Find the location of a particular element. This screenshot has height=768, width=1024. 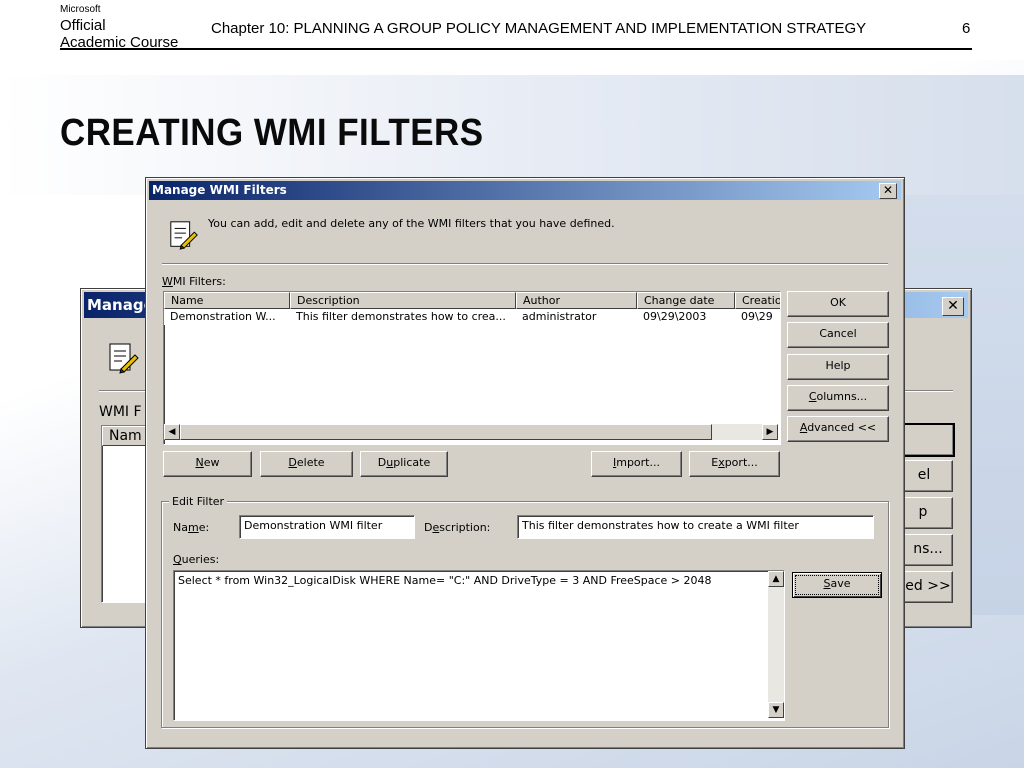

scroll-down-button: ▼ is located at coordinates (776, 710).